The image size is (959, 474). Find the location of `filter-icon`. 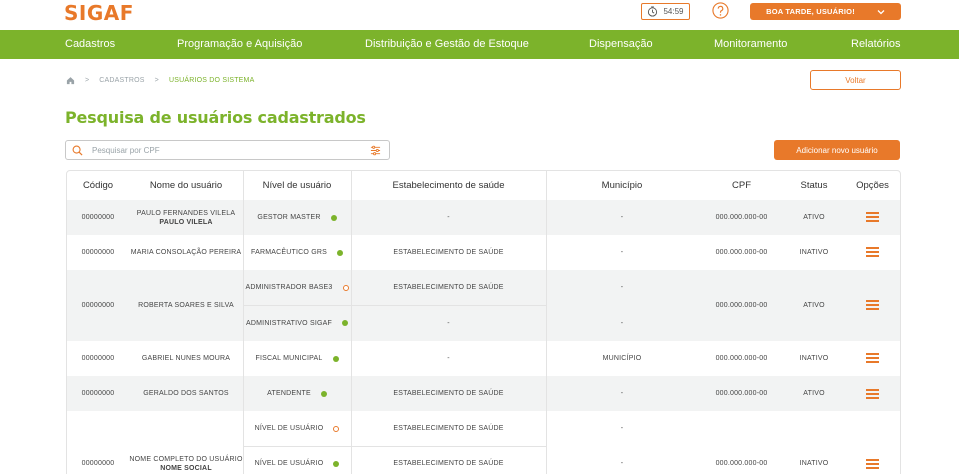

filter-icon is located at coordinates (375, 150).